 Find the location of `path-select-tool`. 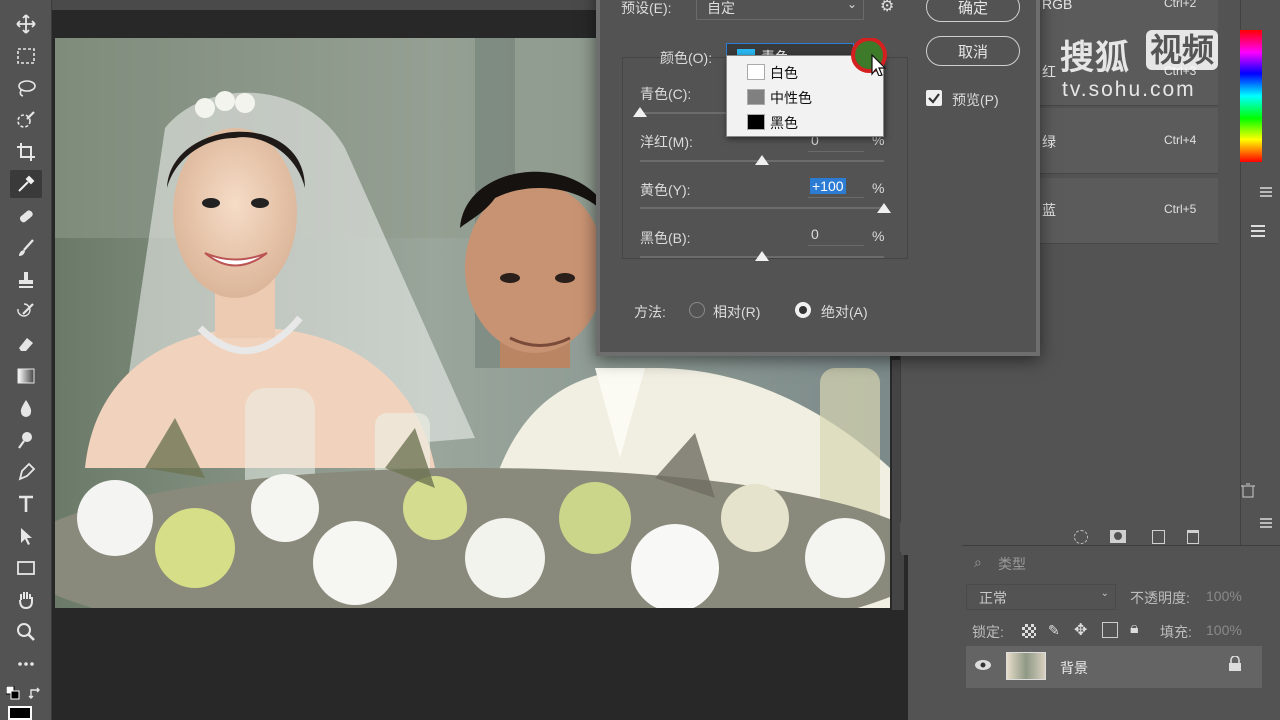

path-select-tool is located at coordinates (26, 536).